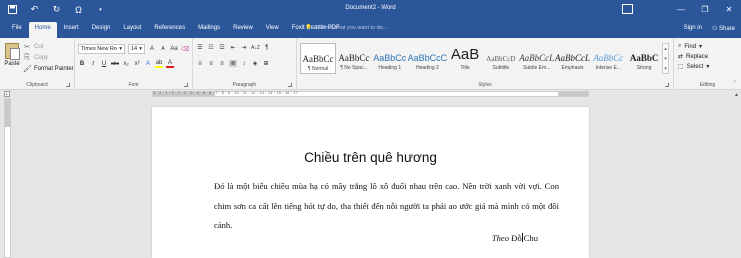  I want to click on increase-indent-icon: ⇥, so click(244, 47).